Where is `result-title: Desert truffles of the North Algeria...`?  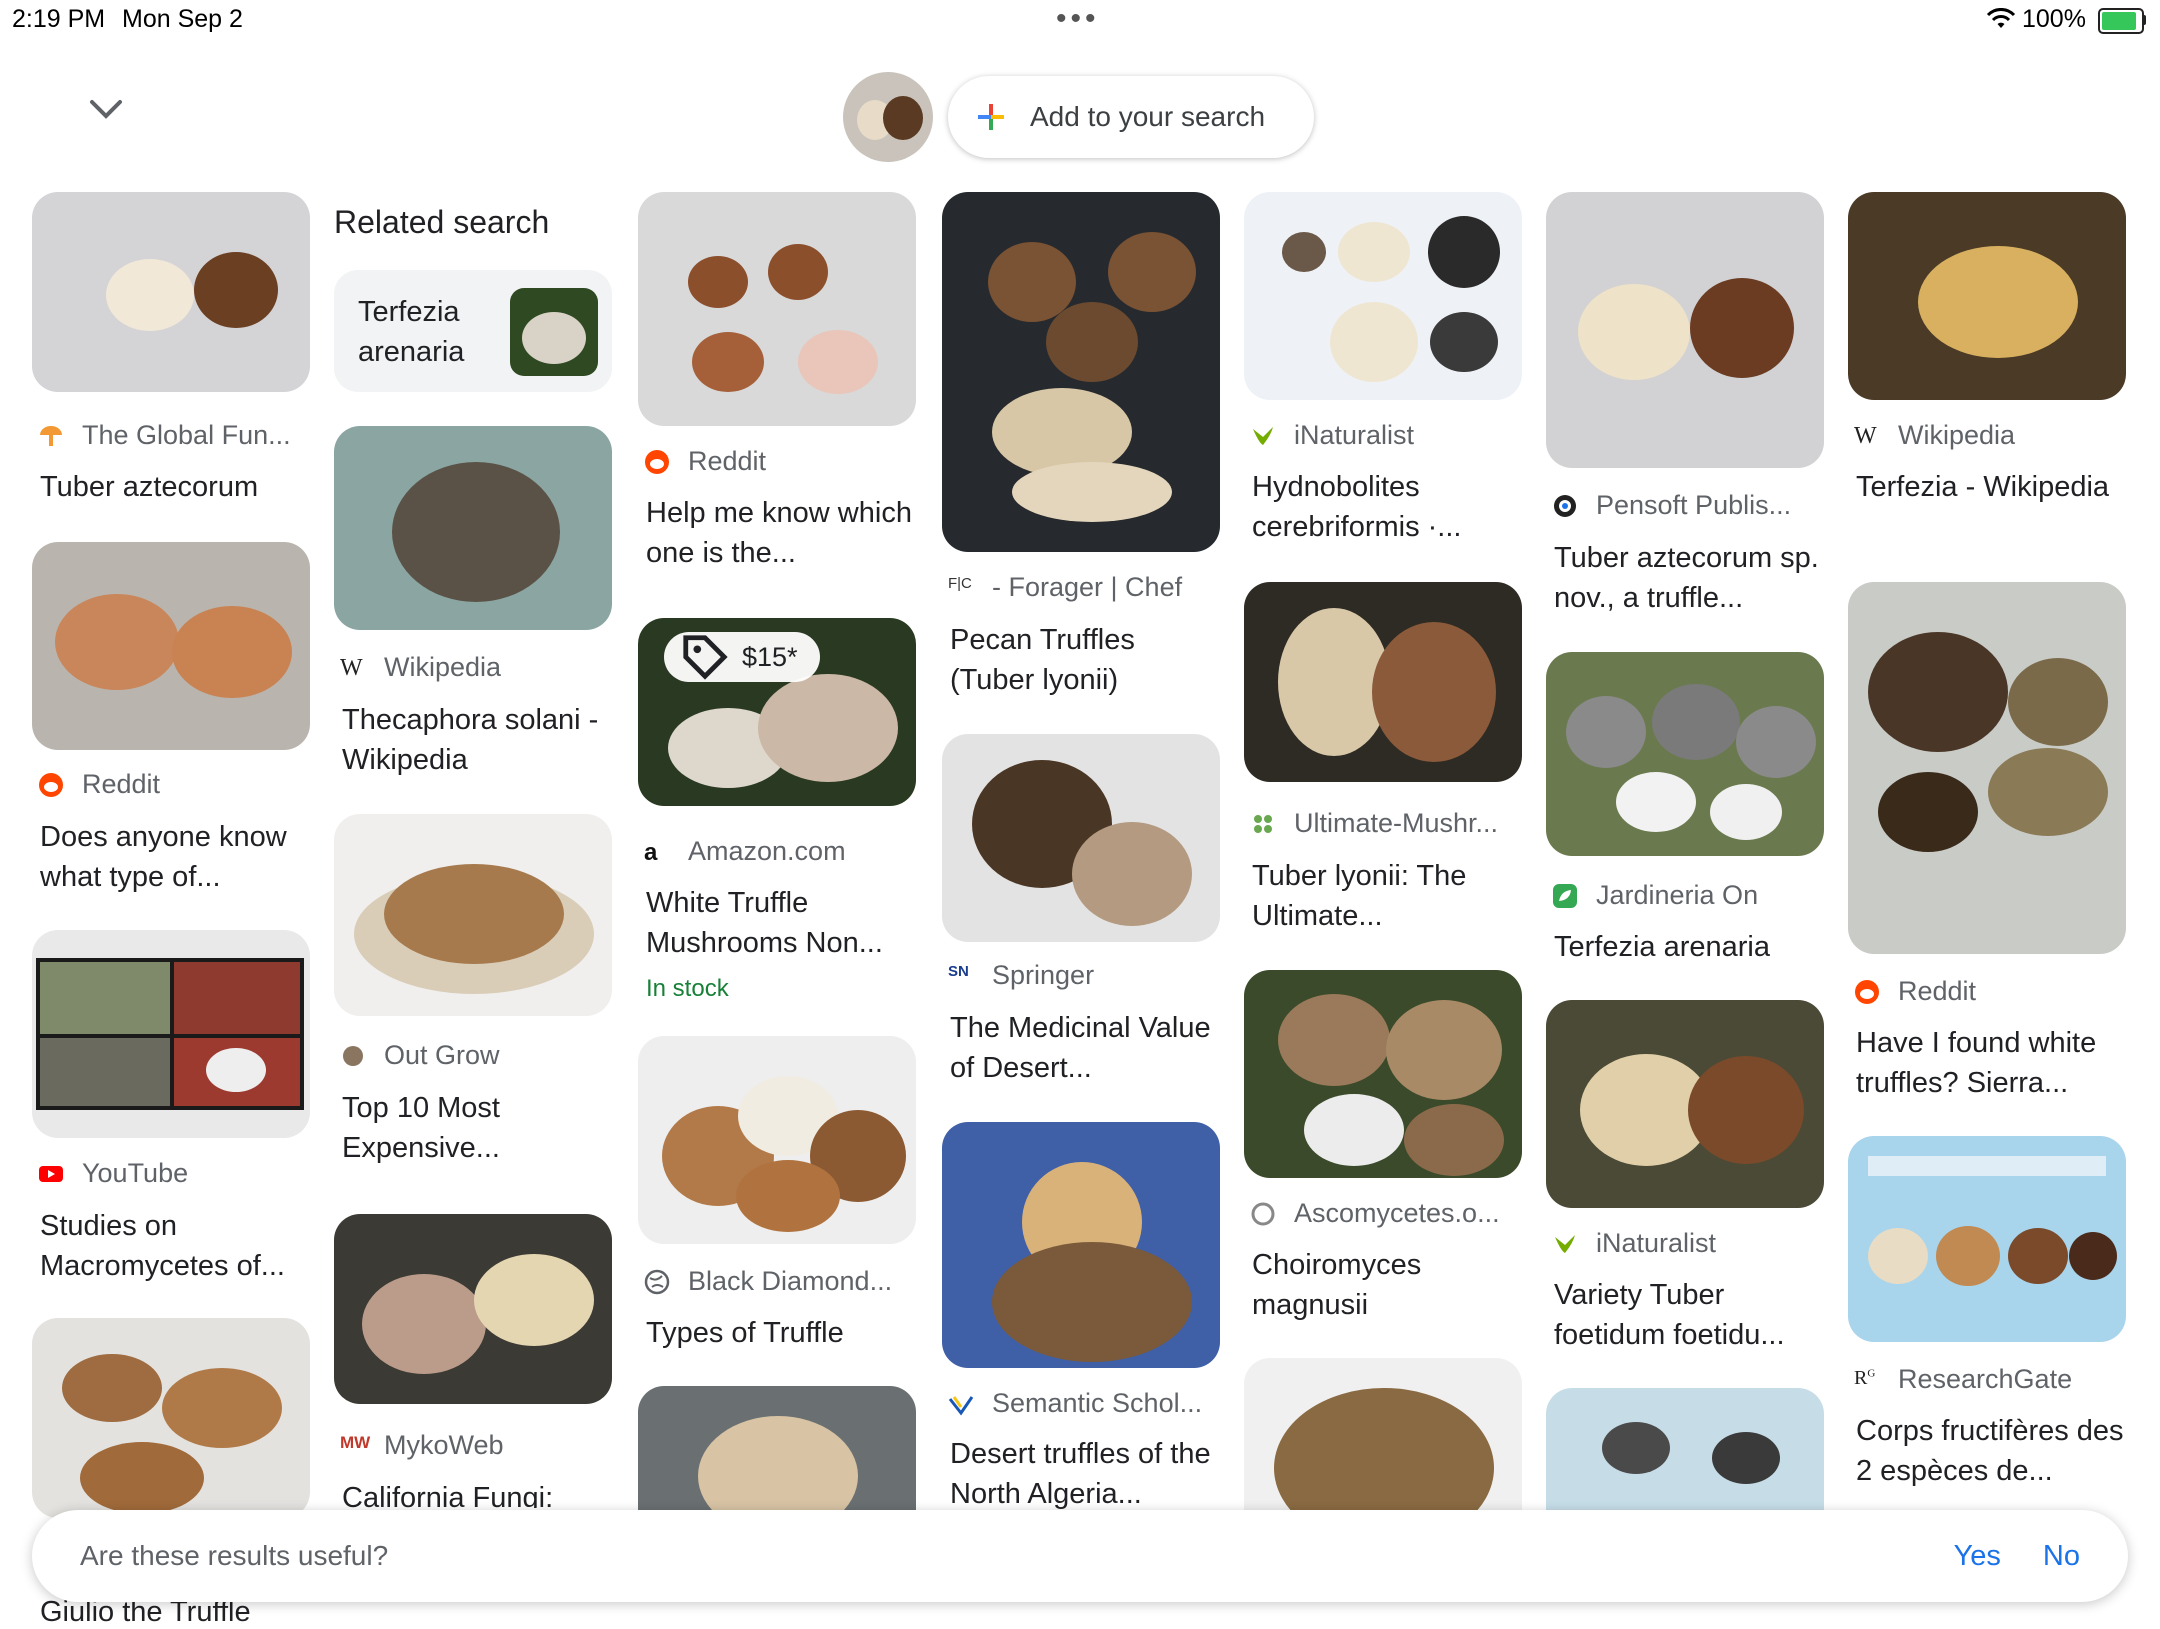
result-title: Desert truffles of the North Algeria... is located at coordinates (1085, 1472).